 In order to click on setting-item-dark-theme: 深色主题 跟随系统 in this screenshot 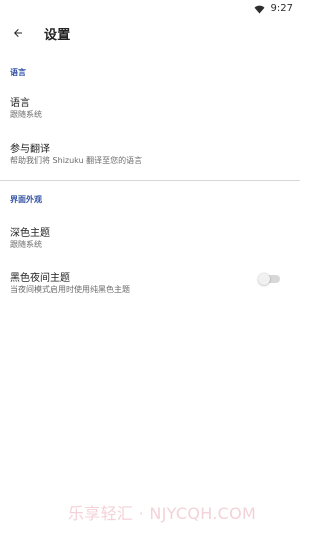, I will do `click(150, 239)`.